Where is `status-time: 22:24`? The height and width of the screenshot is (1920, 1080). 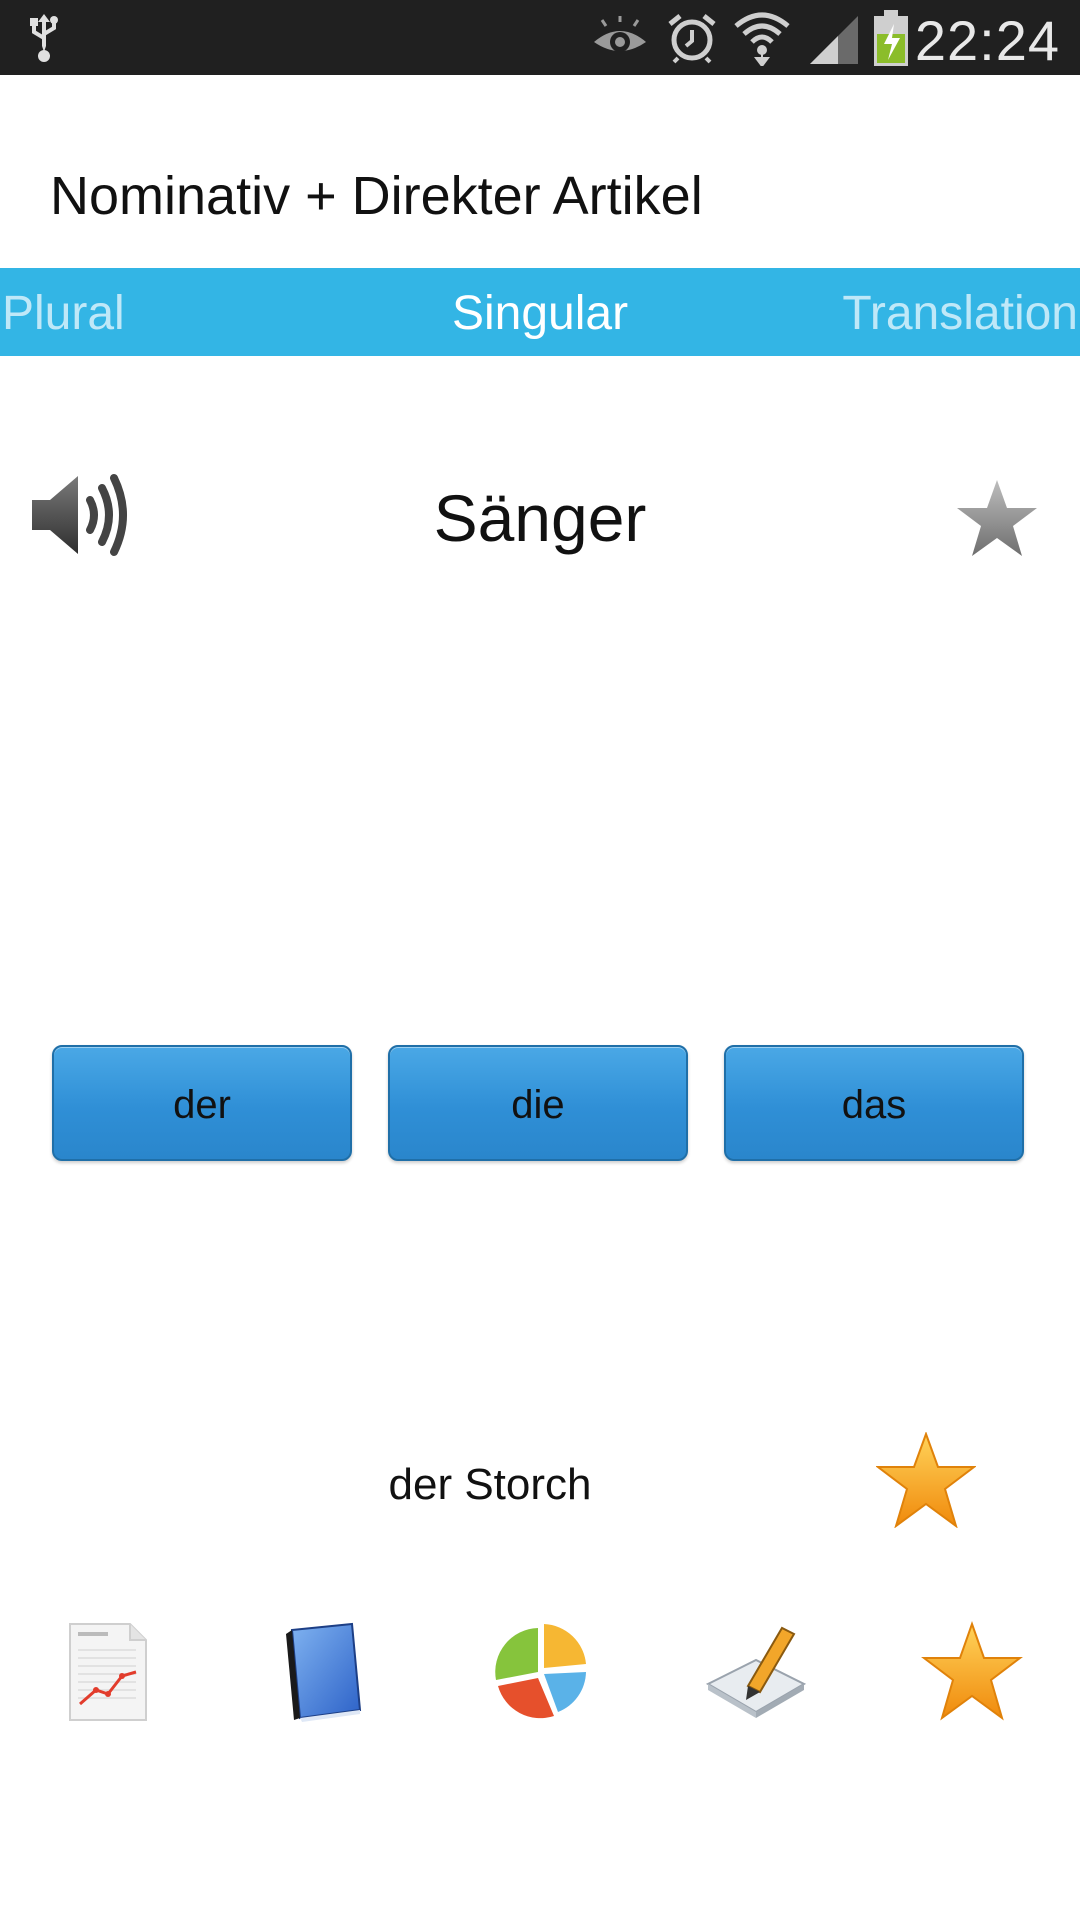 status-time: 22:24 is located at coordinates (987, 40).